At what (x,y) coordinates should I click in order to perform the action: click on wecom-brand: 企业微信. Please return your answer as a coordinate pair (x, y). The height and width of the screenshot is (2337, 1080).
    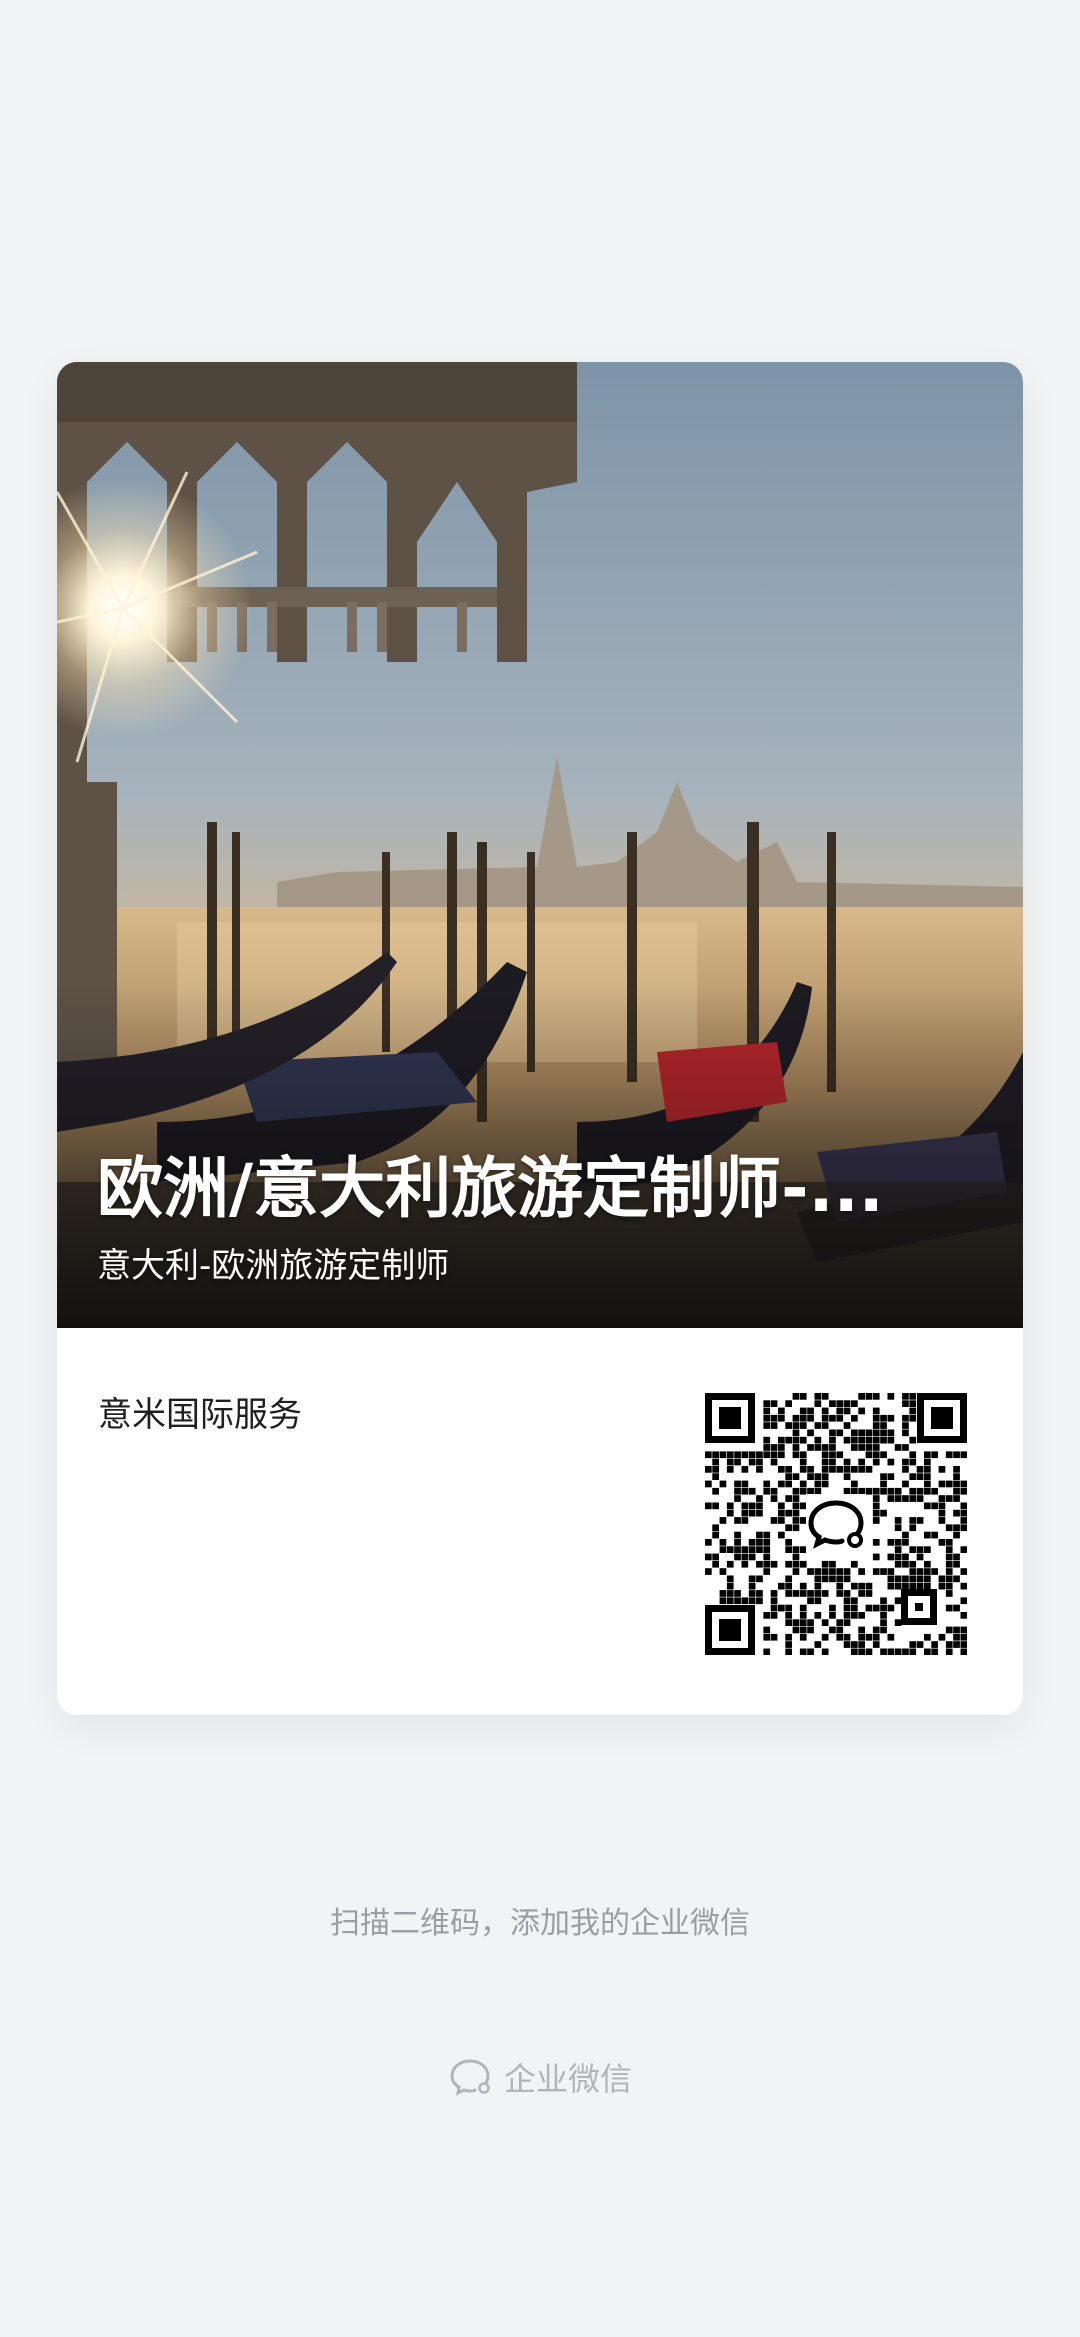
    Looking at the image, I should click on (540, 2077).